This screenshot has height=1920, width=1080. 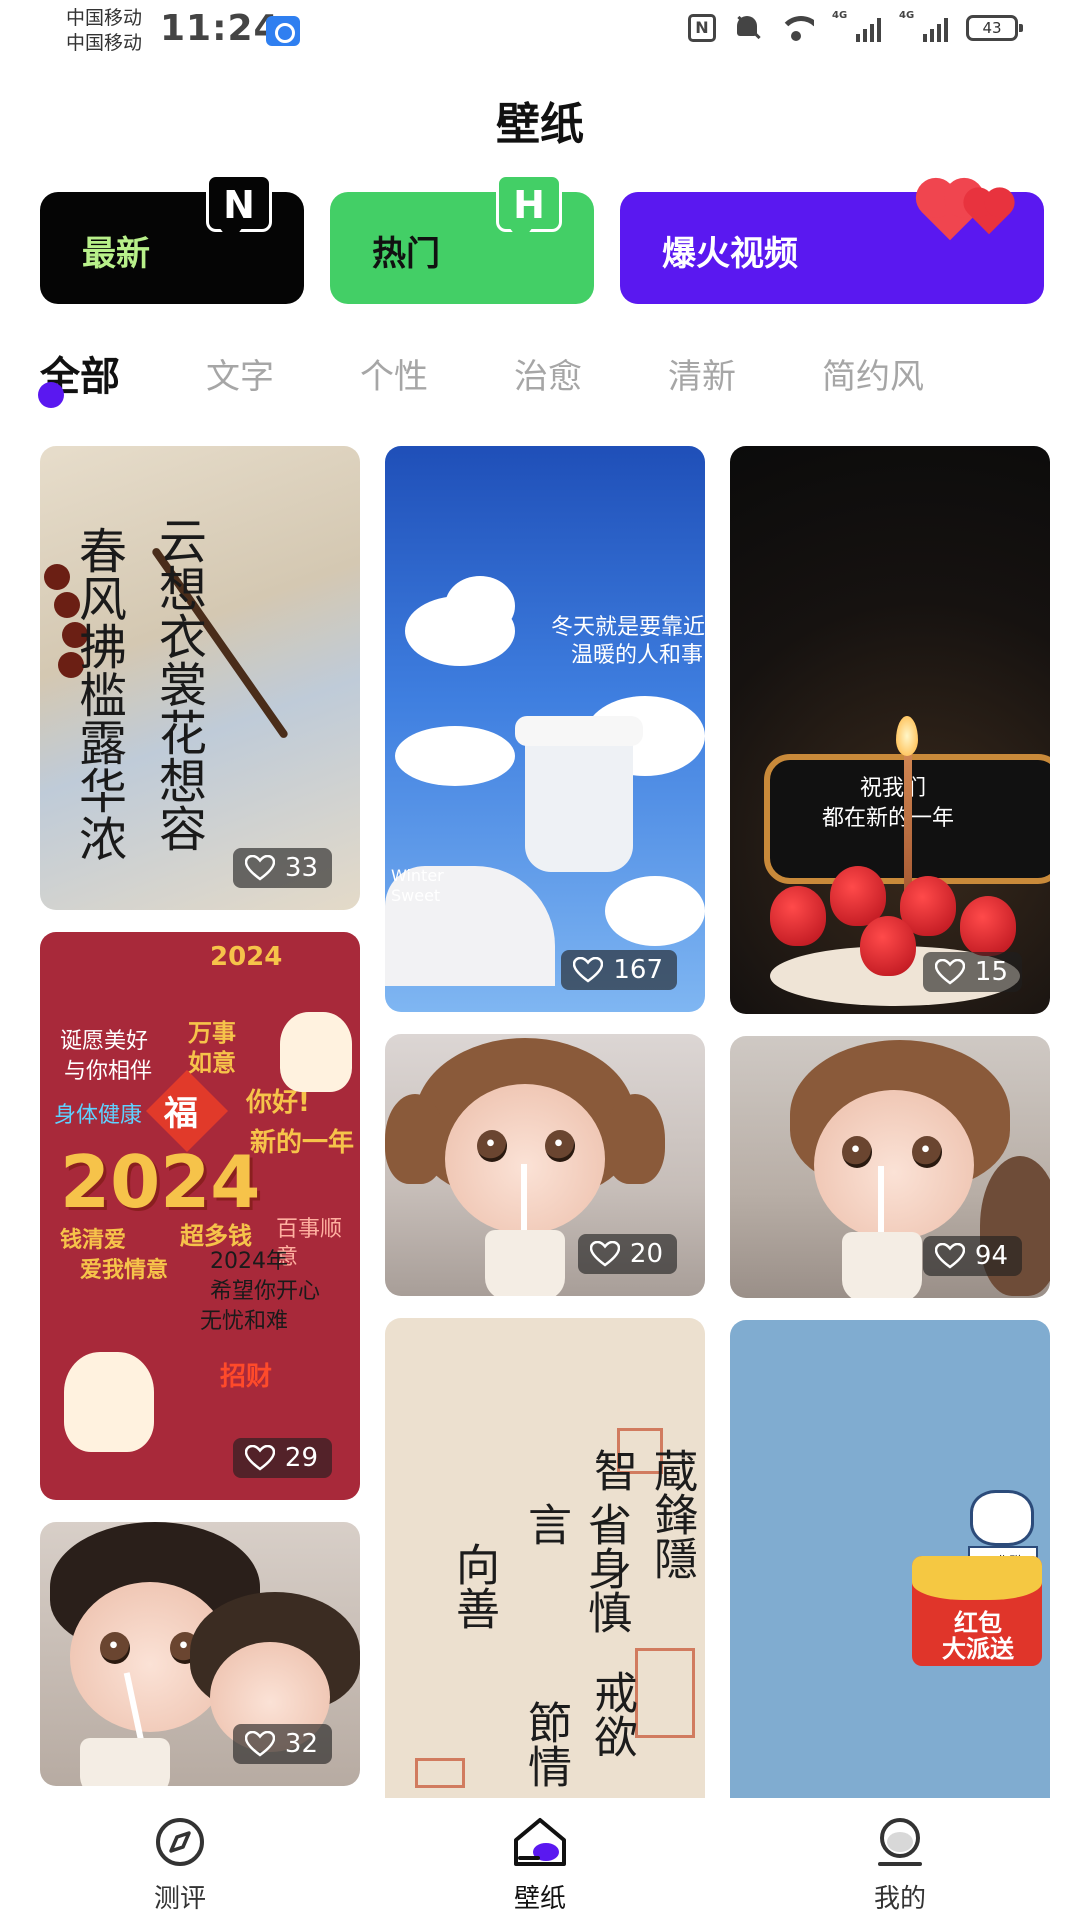 What do you see at coordinates (529, 208) in the screenshot?
I see `hot-badge-icon: H` at bounding box center [529, 208].